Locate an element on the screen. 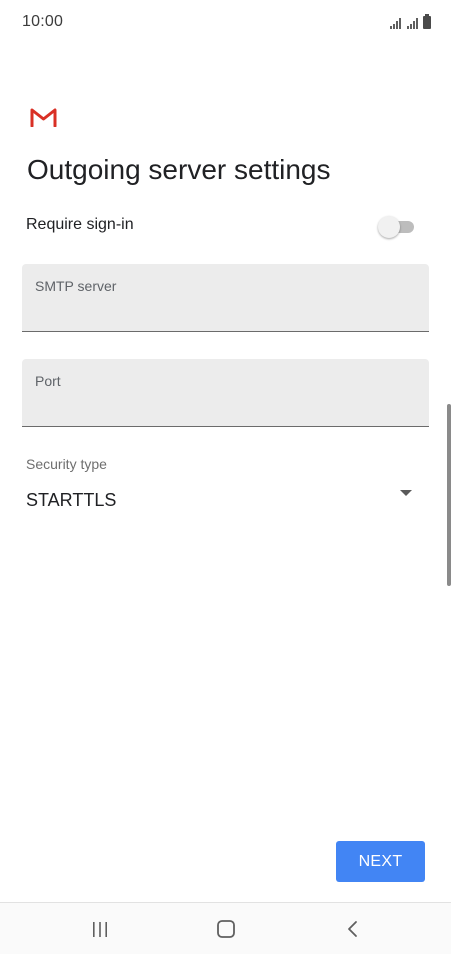  require-signin-row: Require sign-in is located at coordinates (222, 226).